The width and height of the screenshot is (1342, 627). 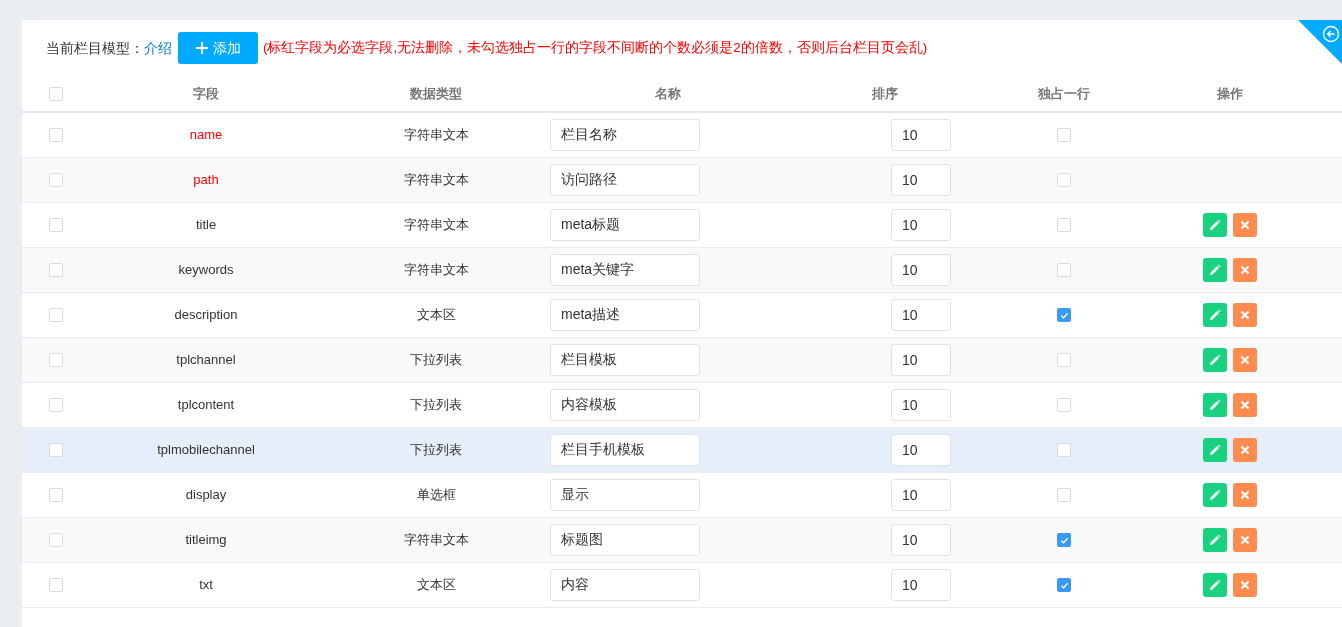 I want to click on field-name: txt, so click(x=206, y=585).